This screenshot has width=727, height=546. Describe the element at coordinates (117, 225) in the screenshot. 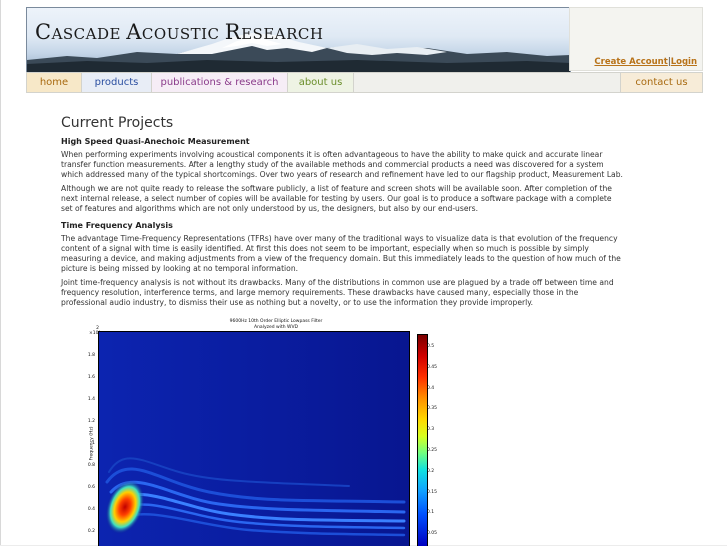

I see `section-heading-tfa: Time Frequency Analysis` at that location.